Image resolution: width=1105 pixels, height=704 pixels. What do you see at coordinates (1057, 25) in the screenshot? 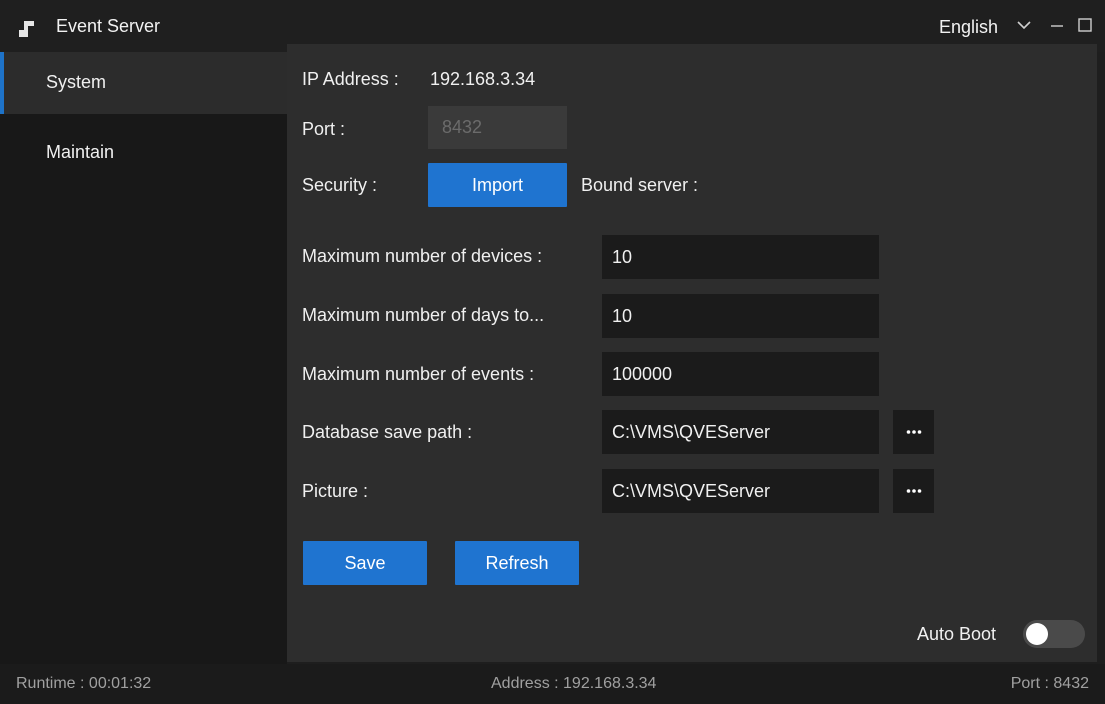
I see `minimize-icon` at bounding box center [1057, 25].